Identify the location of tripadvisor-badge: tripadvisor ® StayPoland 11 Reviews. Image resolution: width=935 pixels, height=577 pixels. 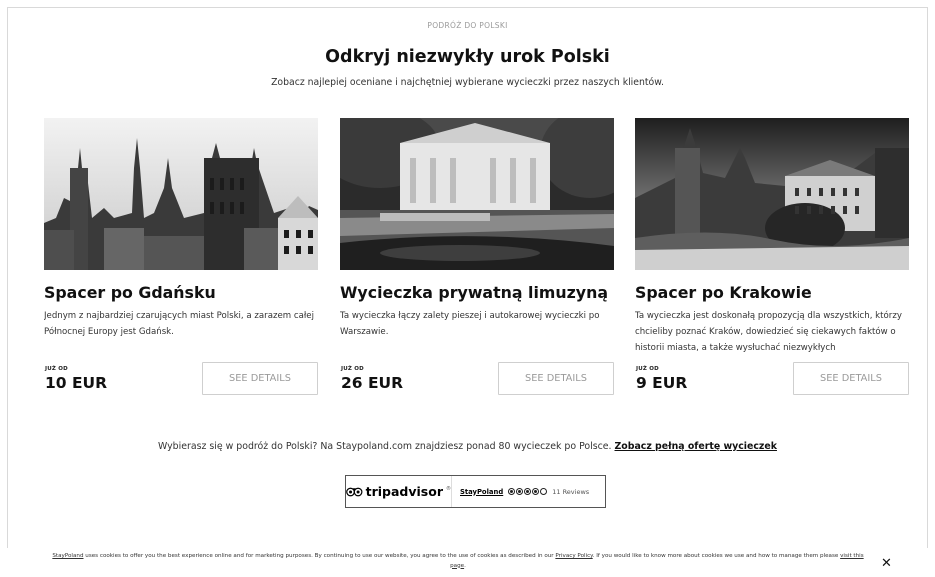
(475, 491).